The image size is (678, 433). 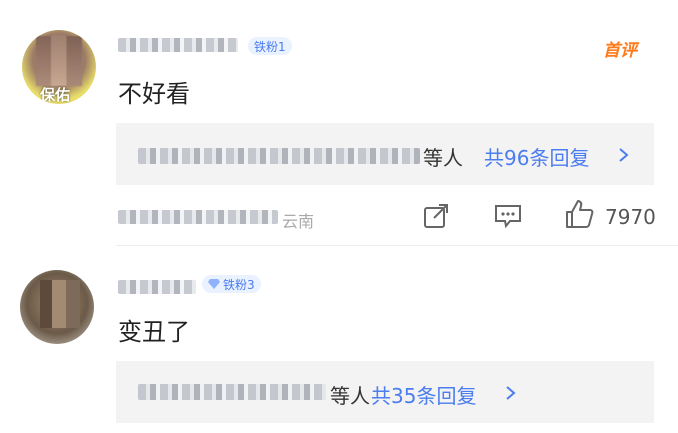 What do you see at coordinates (436, 216) in the screenshot?
I see `share-icon` at bounding box center [436, 216].